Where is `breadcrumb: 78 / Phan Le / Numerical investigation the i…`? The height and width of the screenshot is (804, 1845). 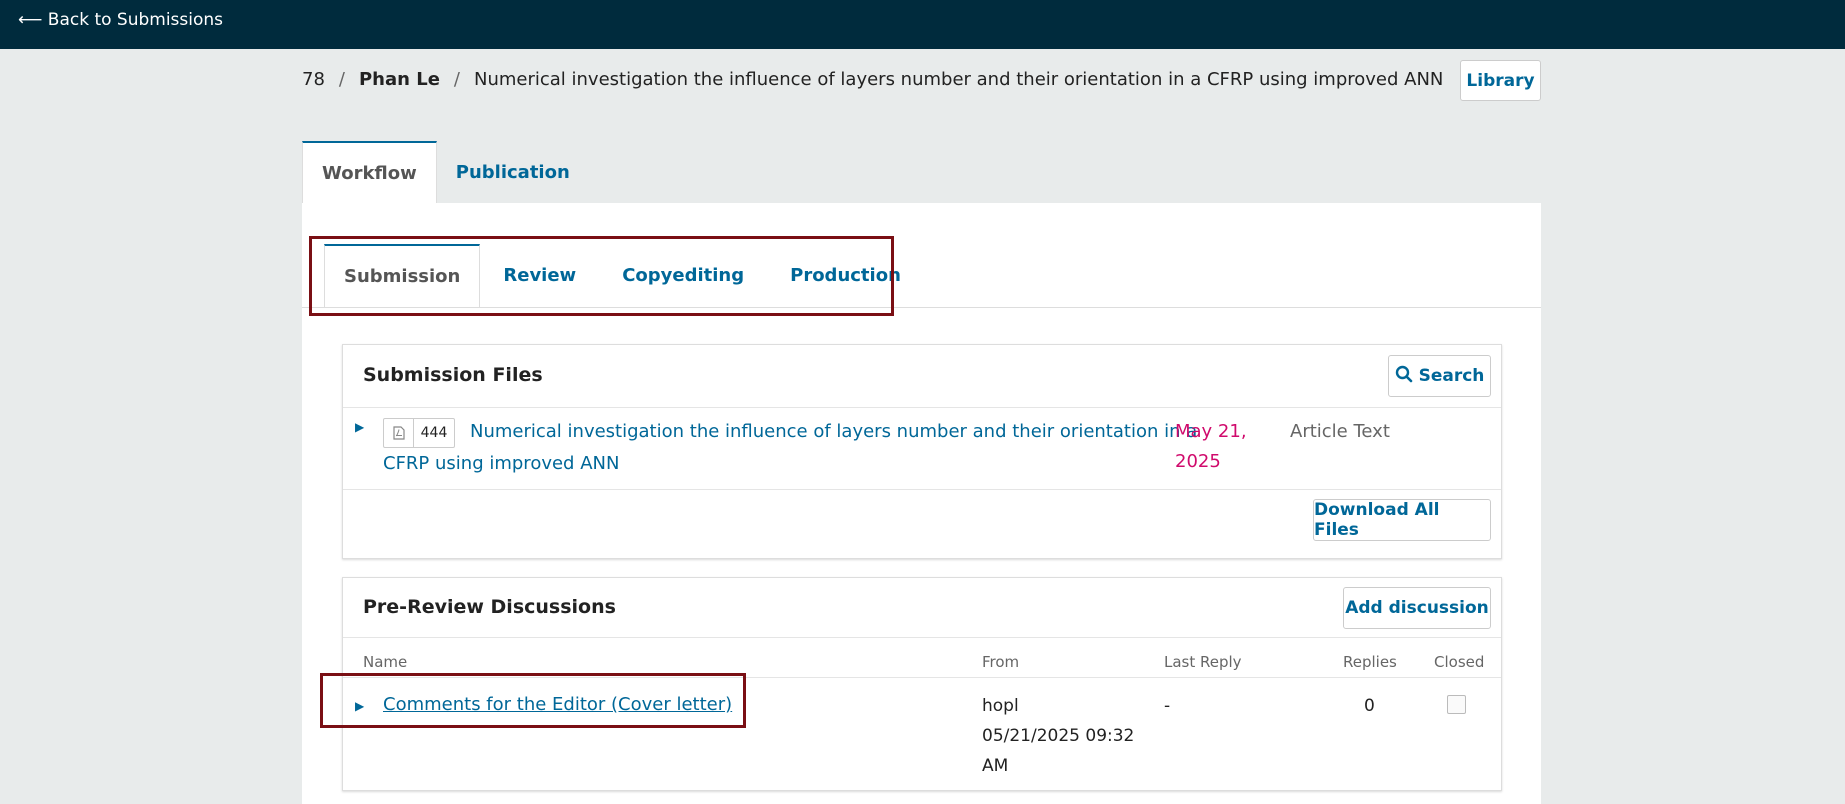
breadcrumb: 78 / Phan Le / Numerical investigation the i… is located at coordinates (872, 79).